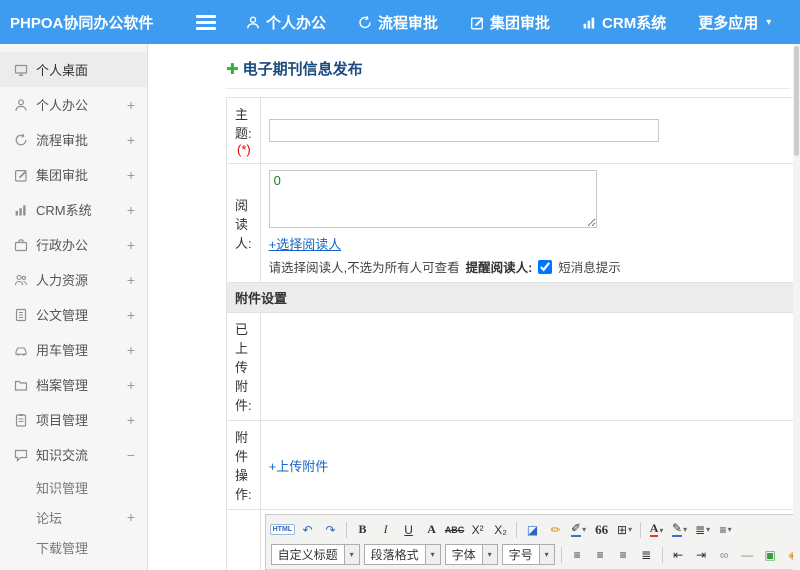 The width and height of the screenshot is (800, 570). What do you see at coordinates (408, 529) in the screenshot?
I see `underline-button: U` at bounding box center [408, 529].